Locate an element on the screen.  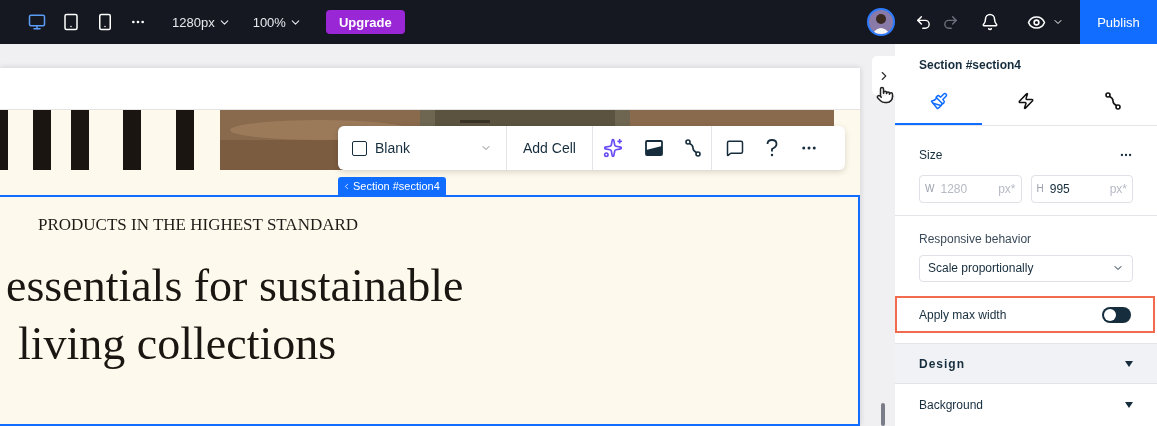
field-value: 995 is located at coordinates (1060, 188).